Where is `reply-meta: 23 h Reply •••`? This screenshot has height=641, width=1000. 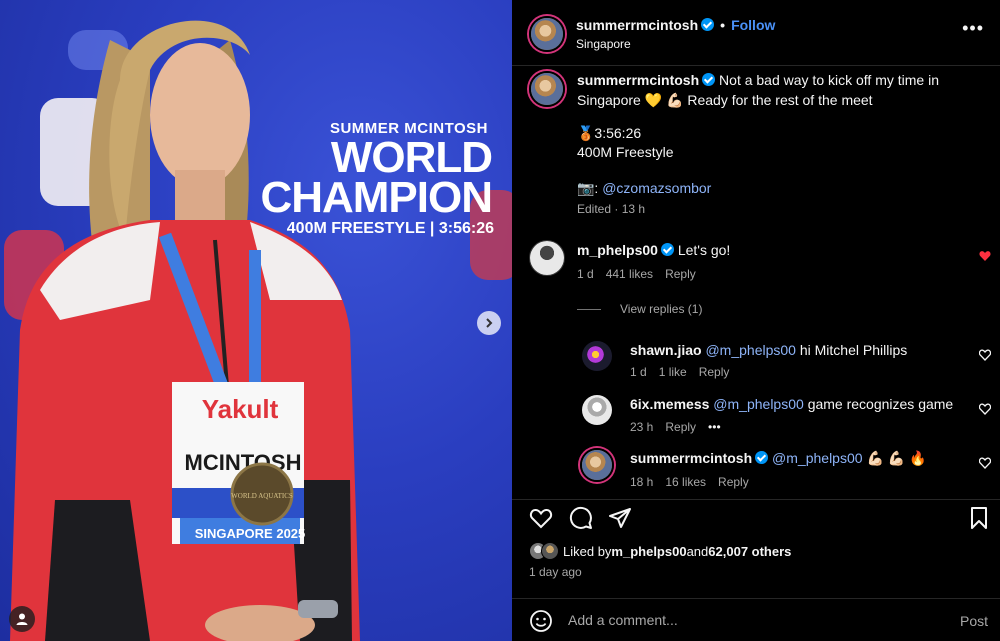
reply-meta: 23 h Reply ••• is located at coordinates (681, 427).